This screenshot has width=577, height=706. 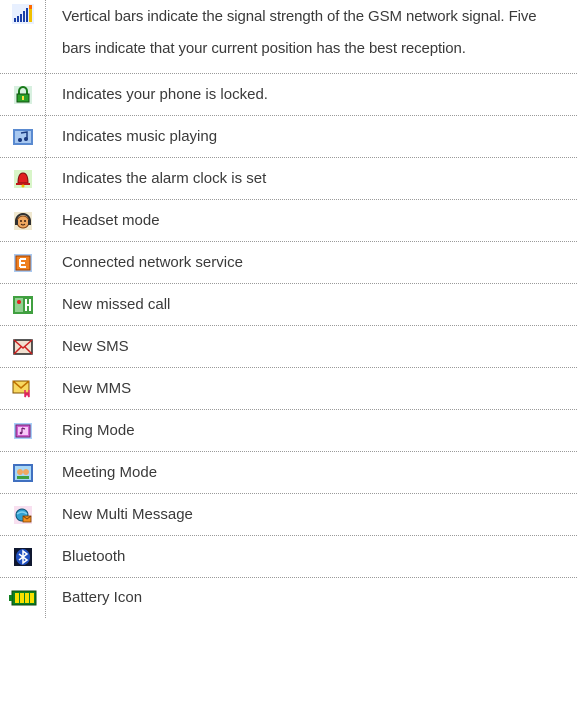 I want to click on alarm-bell-icon, so click(x=22, y=178).